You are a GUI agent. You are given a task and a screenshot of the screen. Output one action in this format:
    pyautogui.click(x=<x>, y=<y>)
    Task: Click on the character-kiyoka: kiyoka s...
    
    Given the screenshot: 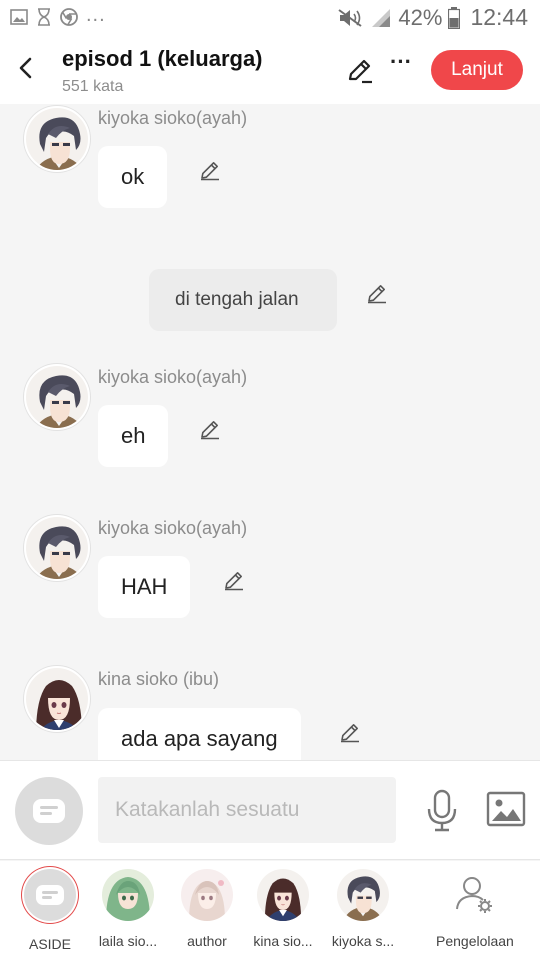 What is the action you would take?
    pyautogui.click(x=363, y=909)
    